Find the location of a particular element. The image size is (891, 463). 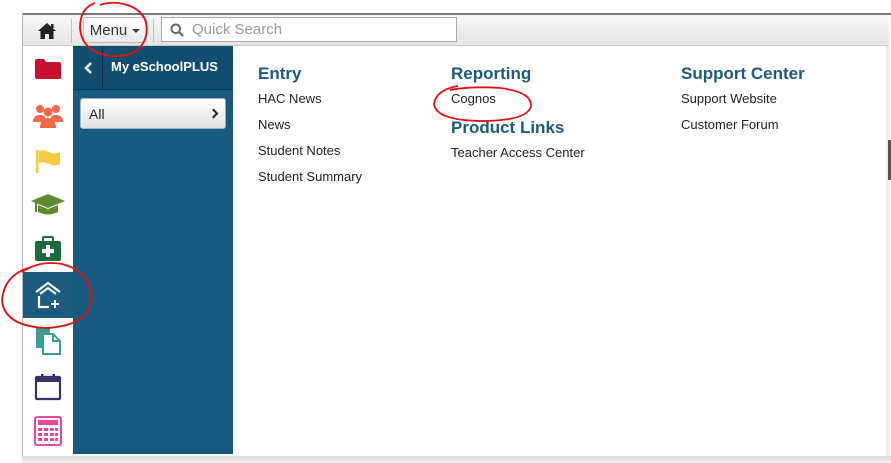

nav-title: My eSchoolPLUS is located at coordinates (164, 66).